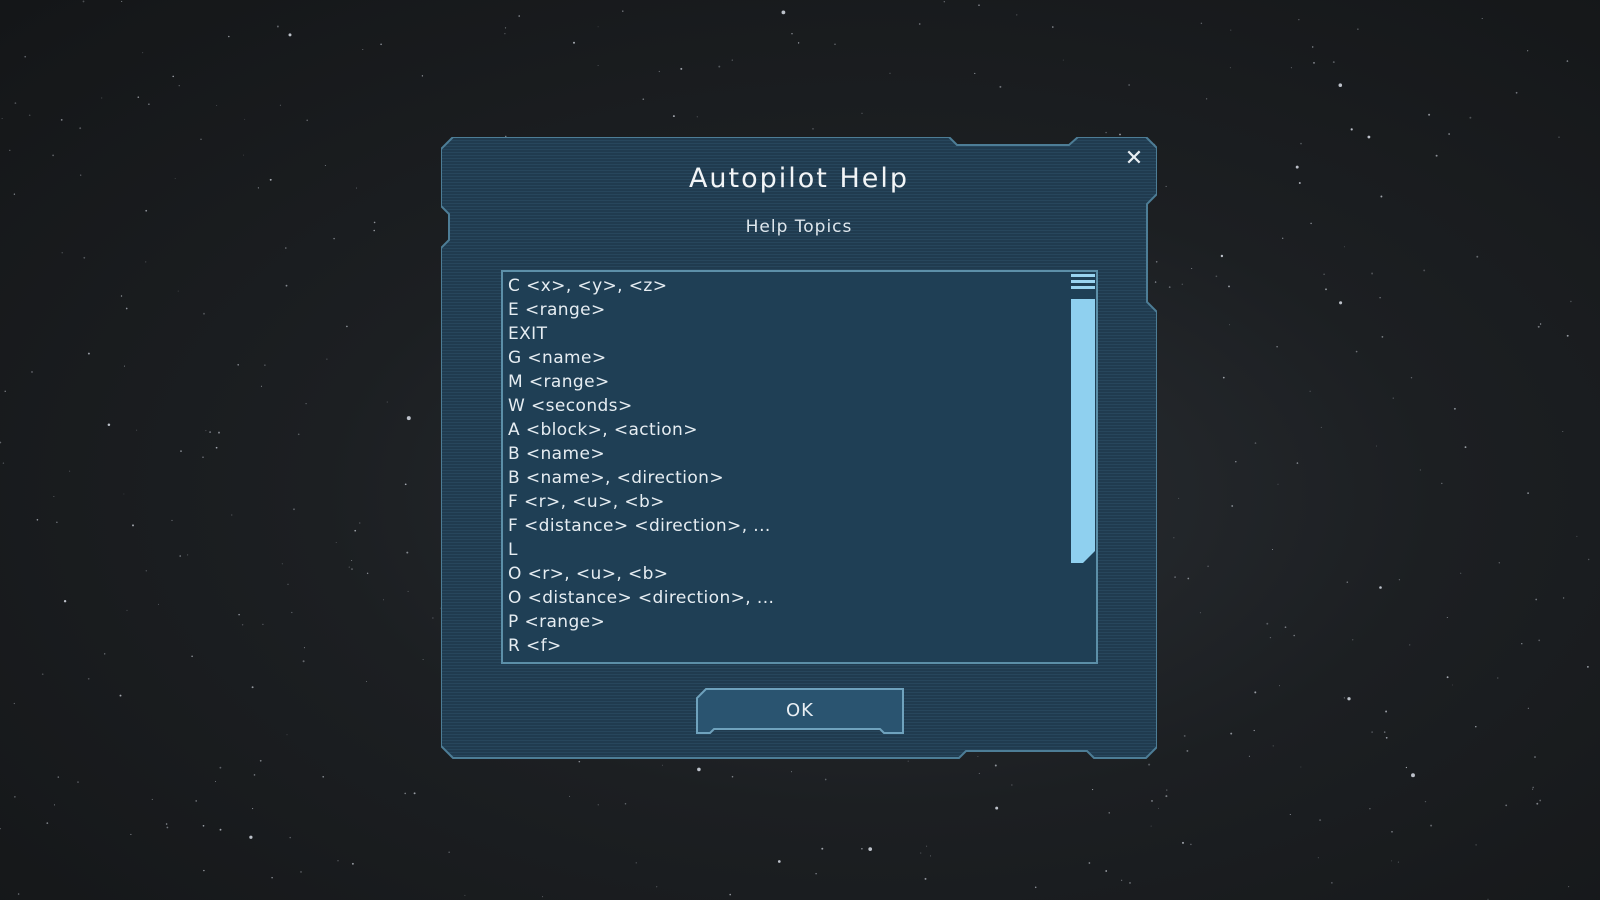 This screenshot has width=1600, height=900. What do you see at coordinates (802, 574) in the screenshot?
I see `help-topic-item: O <r>, <u>, <b>` at bounding box center [802, 574].